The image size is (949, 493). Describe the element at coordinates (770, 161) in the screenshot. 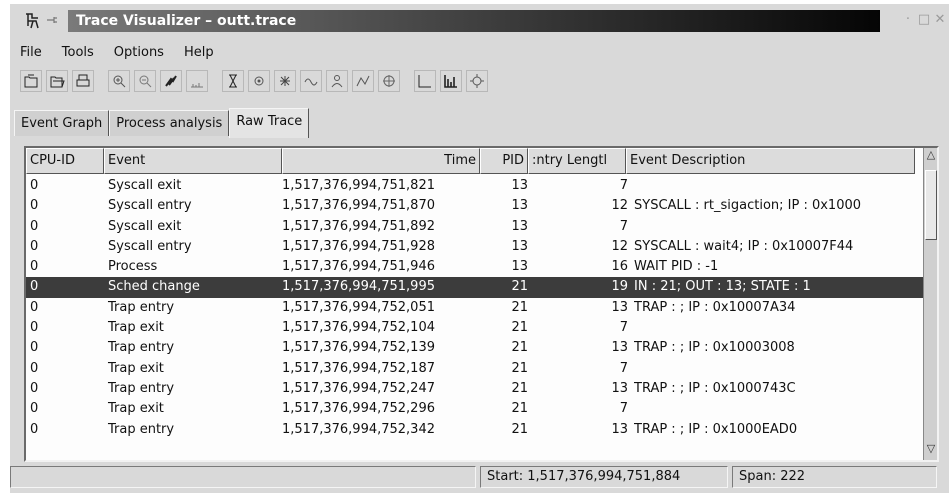

I see `column-header-event-description: Event Description` at that location.